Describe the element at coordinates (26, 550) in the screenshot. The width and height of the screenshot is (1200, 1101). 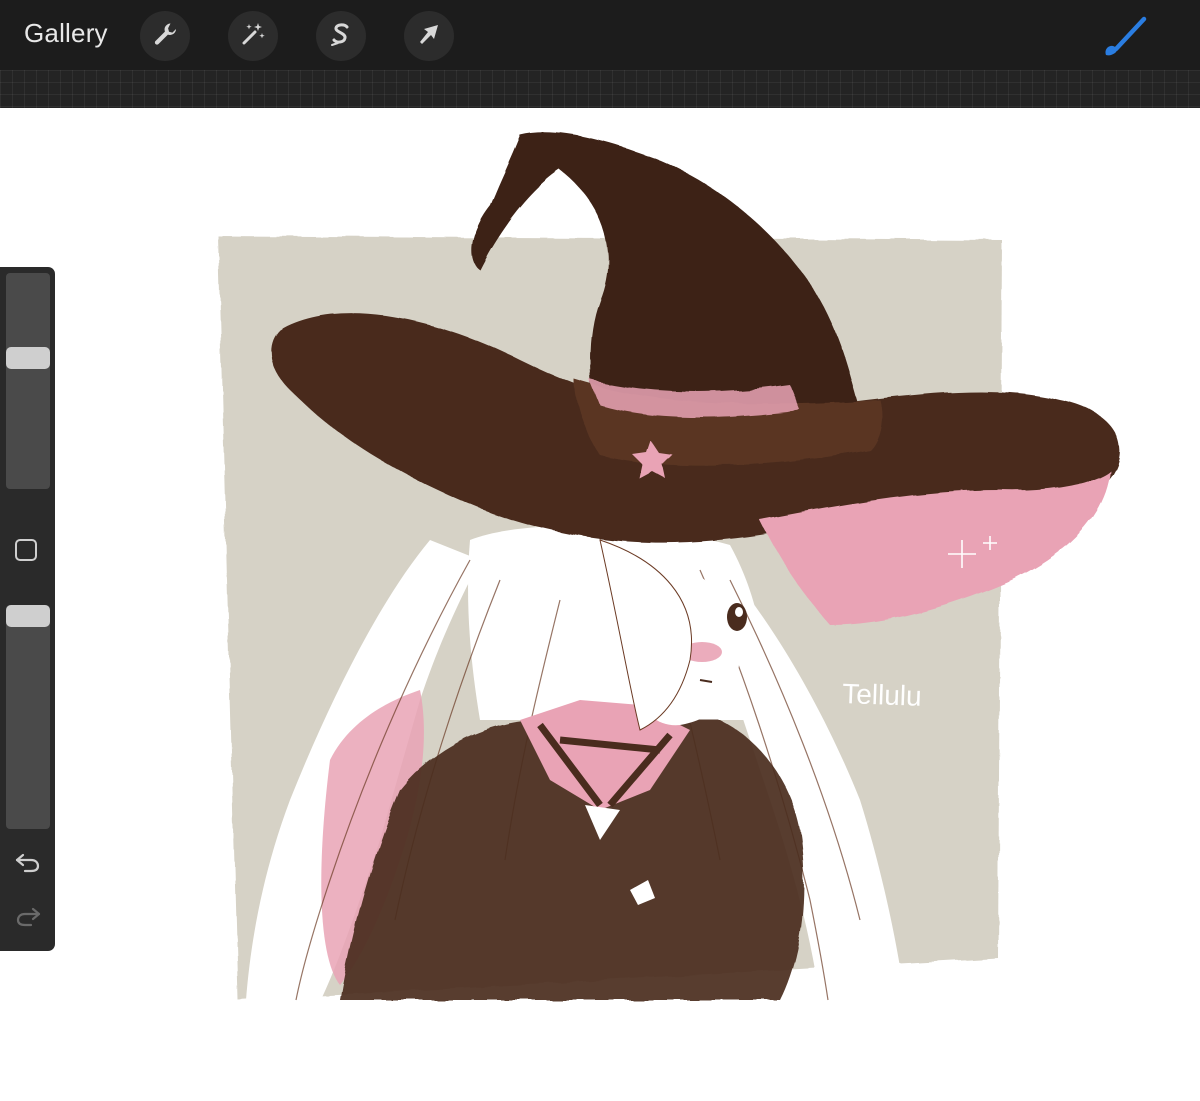
I see `modify-square-button` at that location.